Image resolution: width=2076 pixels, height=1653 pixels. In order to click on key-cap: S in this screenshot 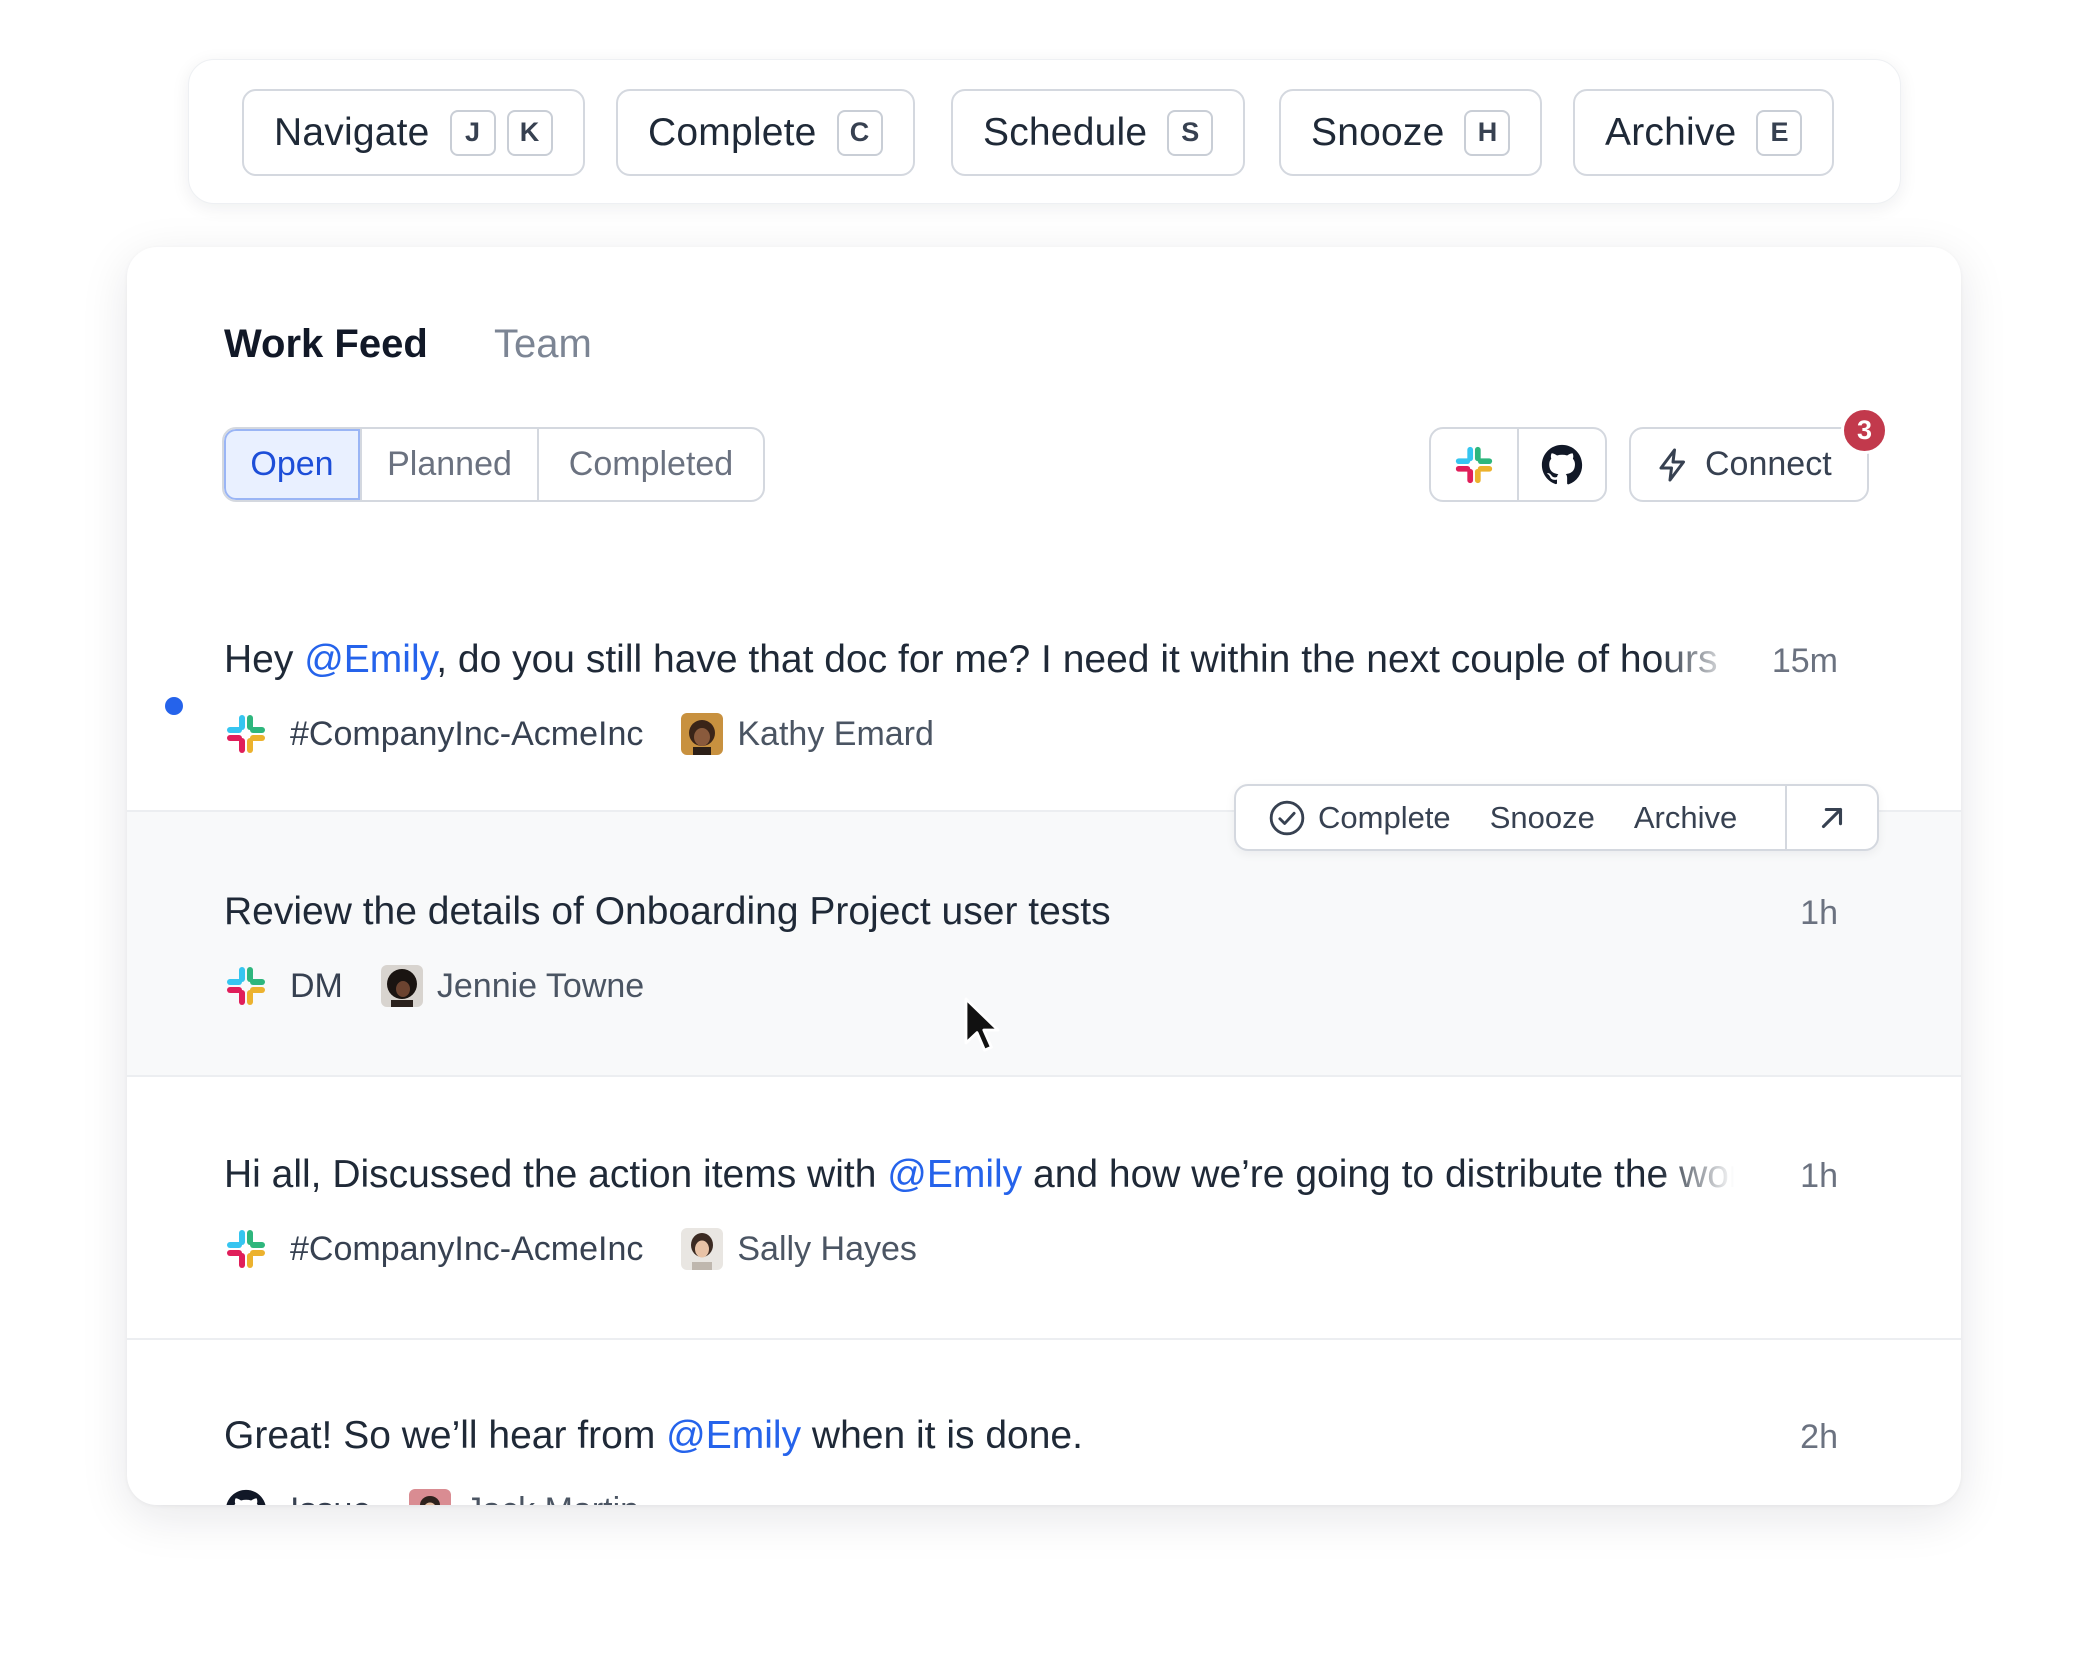, I will do `click(1190, 132)`.